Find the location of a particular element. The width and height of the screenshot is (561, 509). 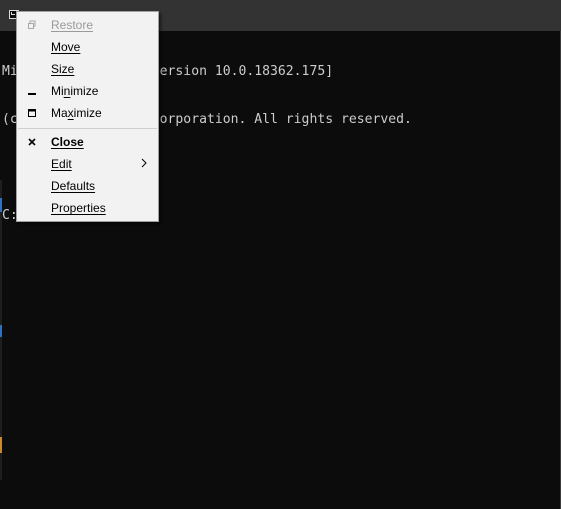

menu-item-properties: Properties is located at coordinates (87, 208).